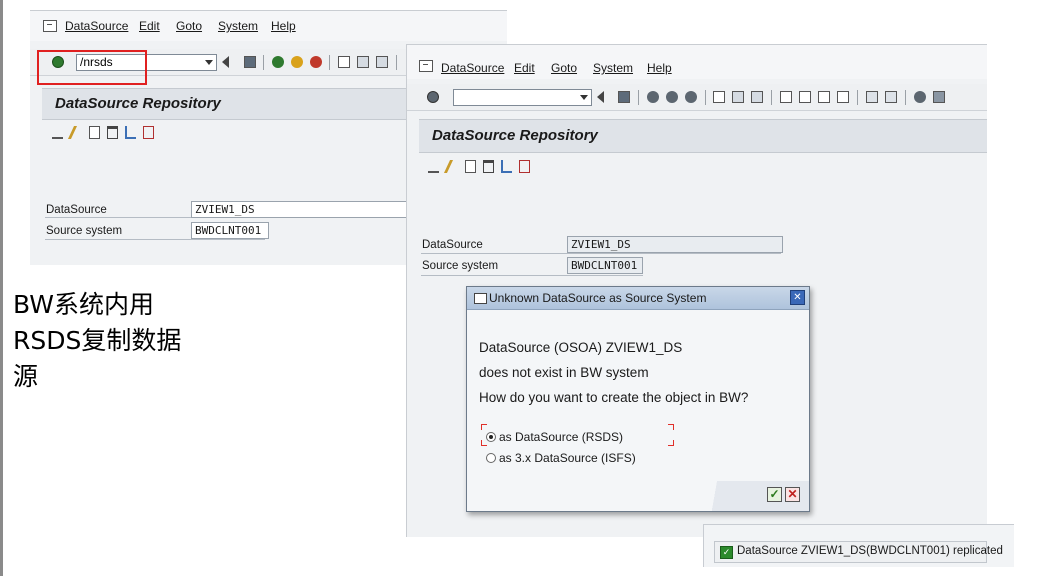 The height and width of the screenshot is (576, 1055). I want to click on standard-toolbar, so click(697, 97).